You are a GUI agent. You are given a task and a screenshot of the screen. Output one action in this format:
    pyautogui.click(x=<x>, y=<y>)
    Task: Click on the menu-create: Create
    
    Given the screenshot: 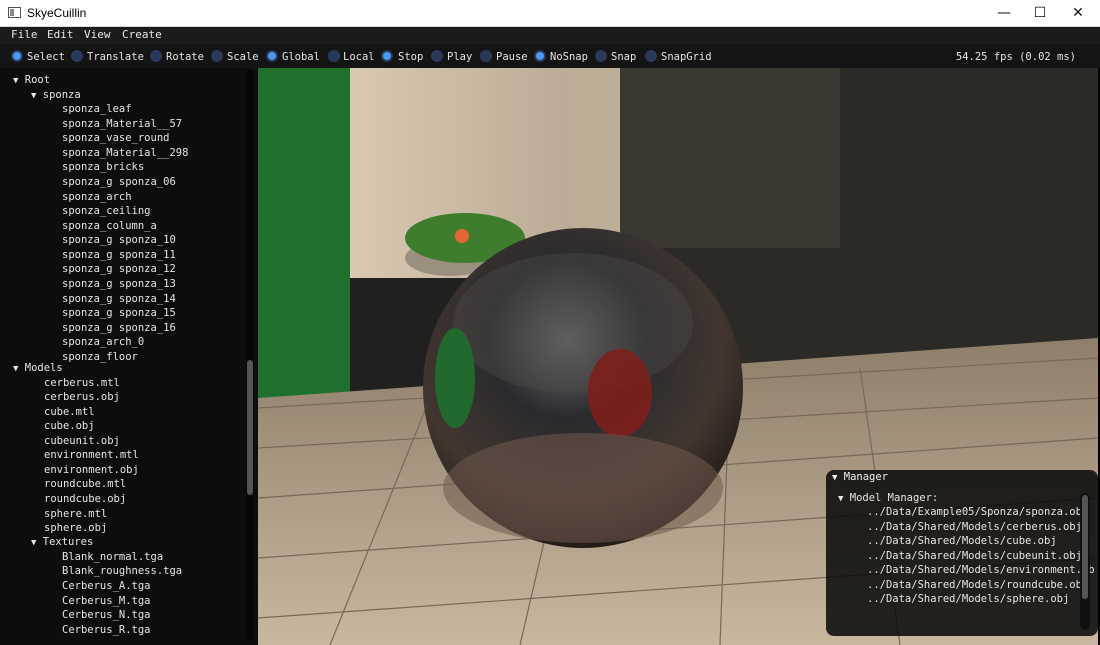 What is the action you would take?
    pyautogui.click(x=142, y=34)
    